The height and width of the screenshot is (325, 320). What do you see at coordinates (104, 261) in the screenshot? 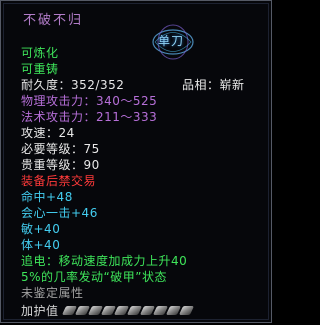
I see `chase-effect: 追电：移动速度加成力上升40` at bounding box center [104, 261].